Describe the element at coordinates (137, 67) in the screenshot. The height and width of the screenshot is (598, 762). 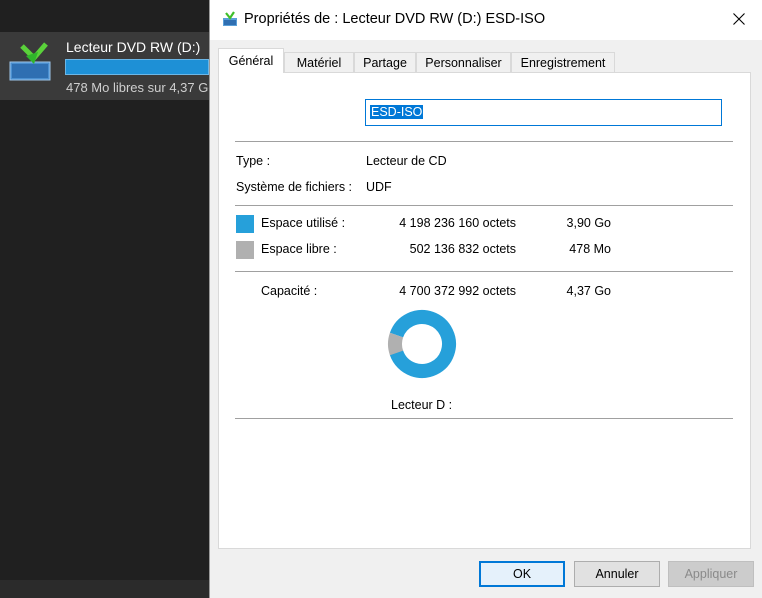
I see `explorer-drive-usage-bar` at that location.